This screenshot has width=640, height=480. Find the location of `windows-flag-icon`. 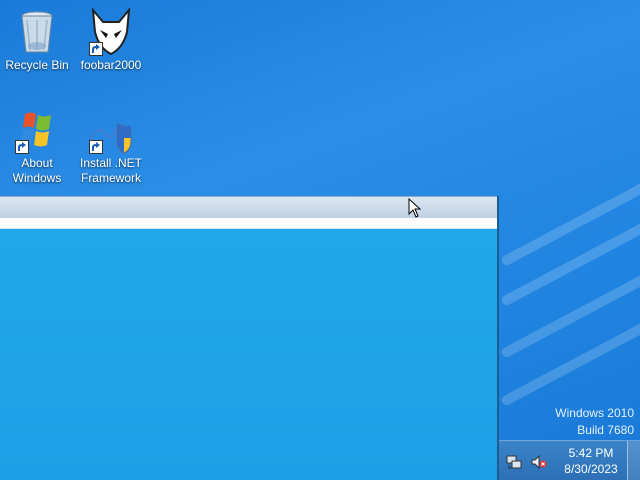

windows-flag-icon is located at coordinates (37, 130).